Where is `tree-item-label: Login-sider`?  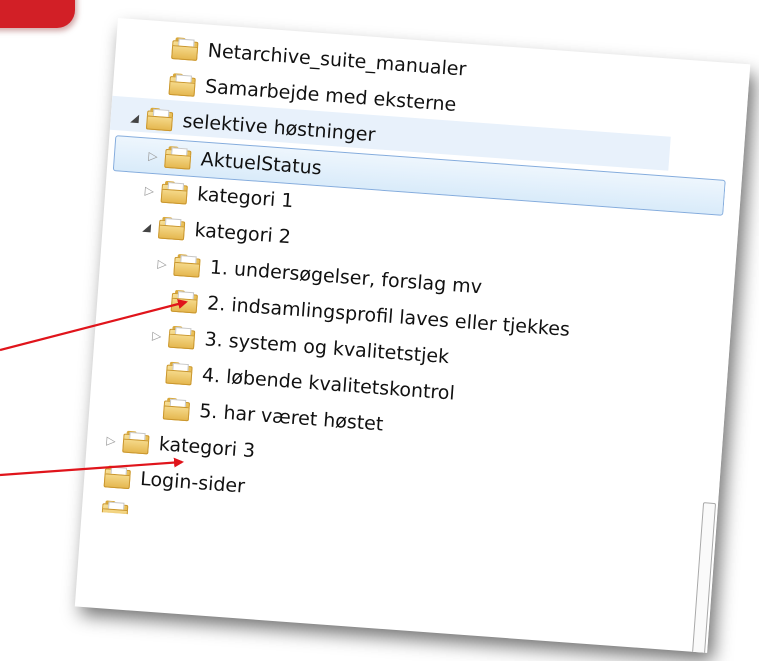
tree-item-label: Login-sider is located at coordinates (192, 482).